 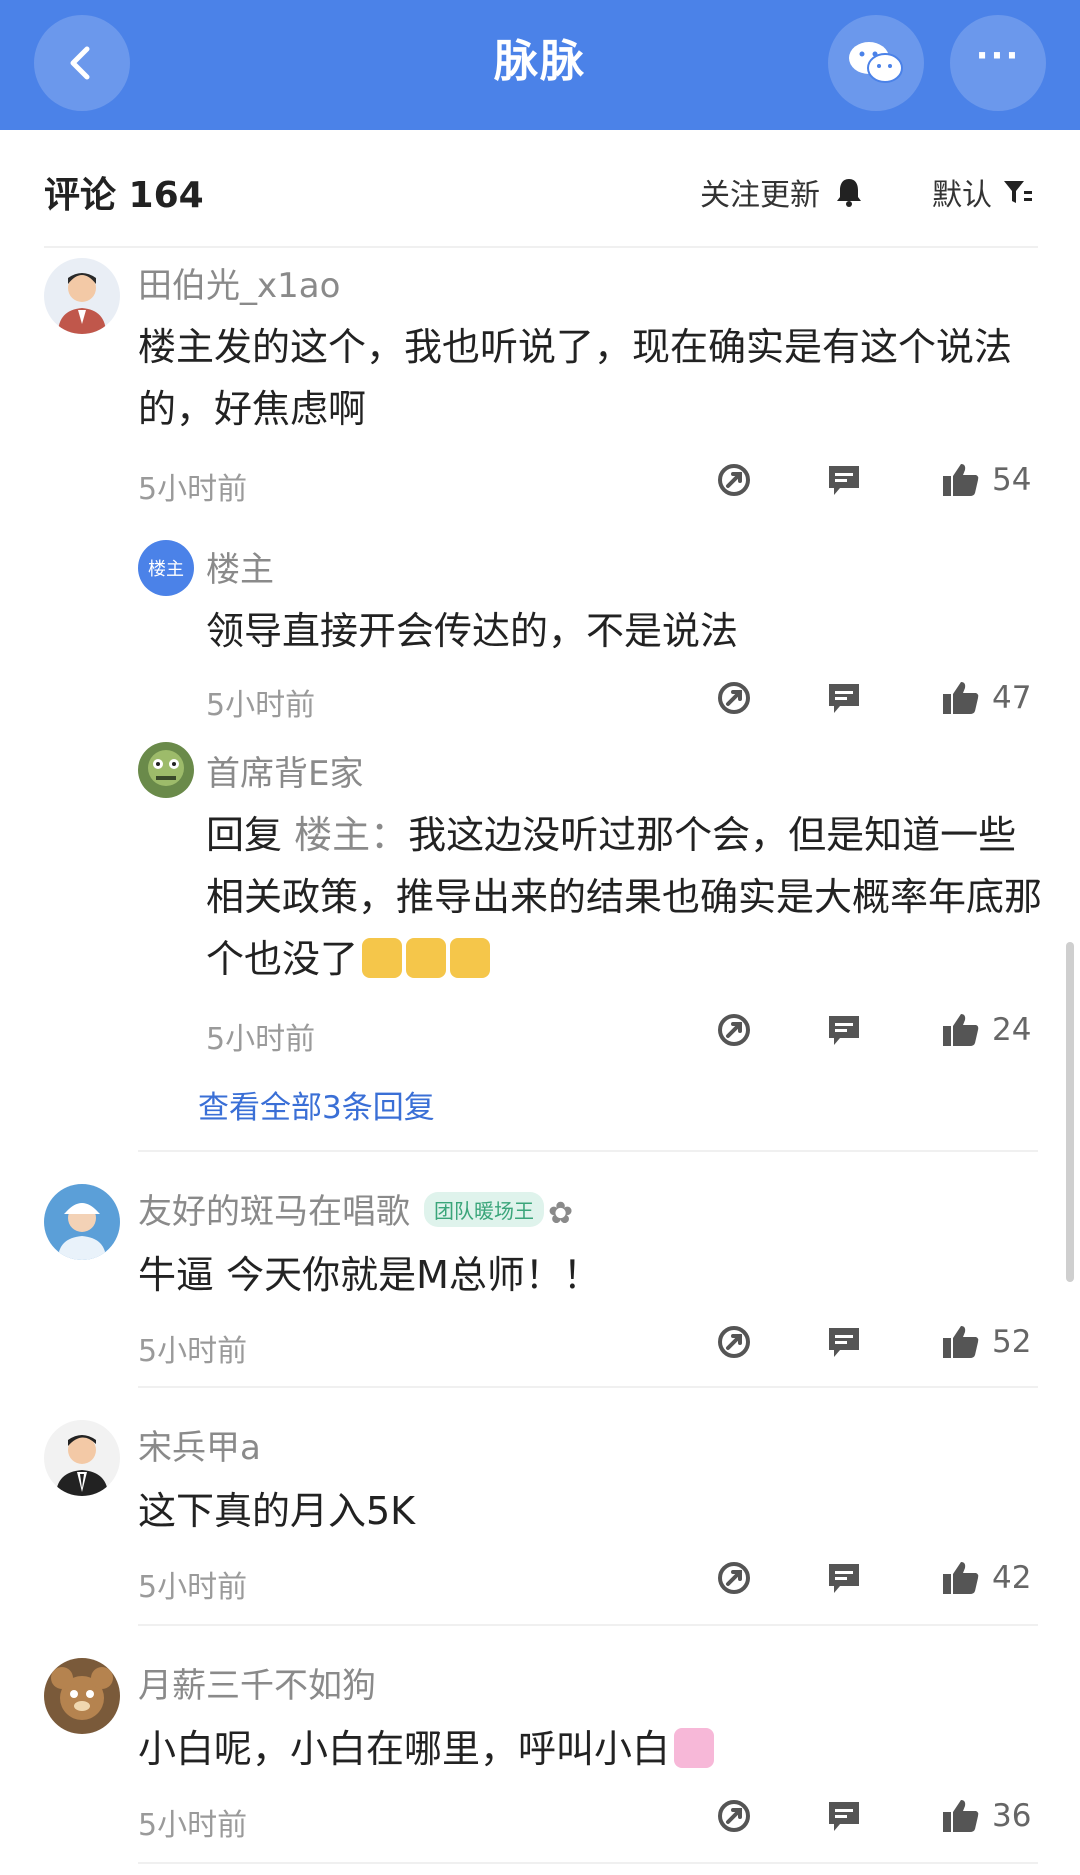 I want to click on comment-username-row: 友好的斑马在唱歌 团队暖场王 ✿, so click(x=355, y=1208).